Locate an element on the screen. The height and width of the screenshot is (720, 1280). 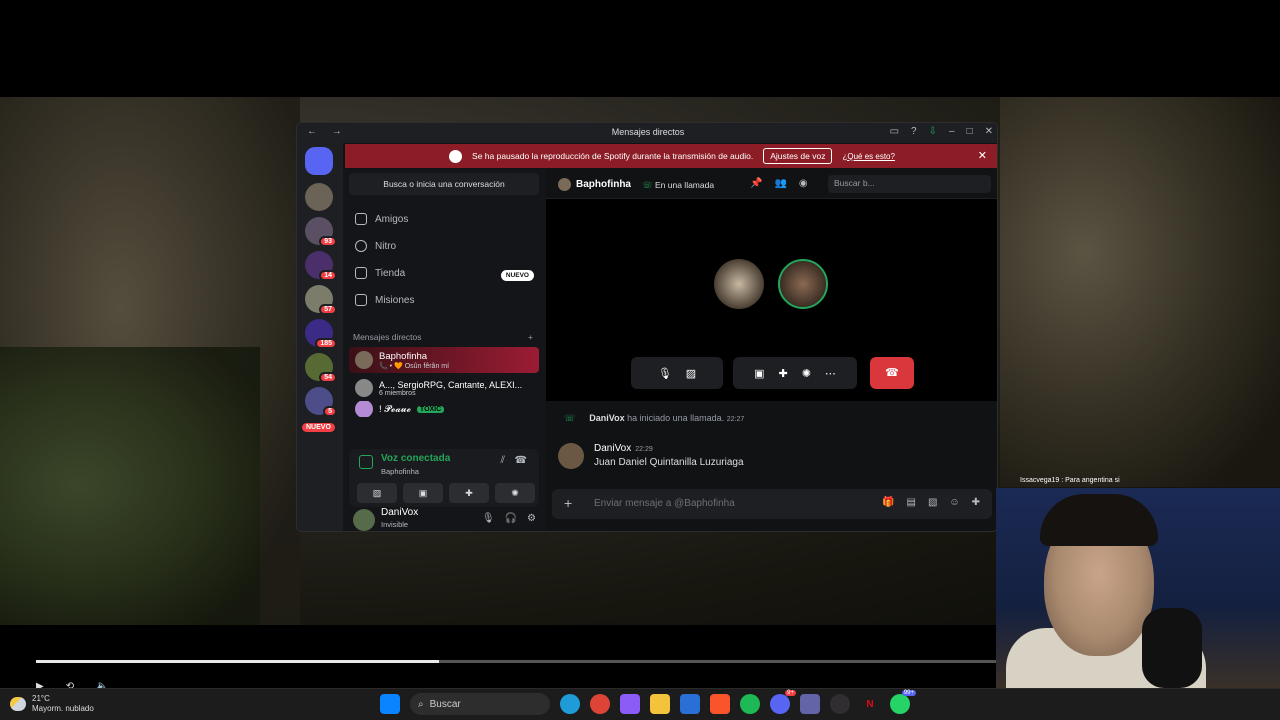
composer-icons: 🎁 ▤ ▧ ☺ ✚ is located at coordinates (931, 502).